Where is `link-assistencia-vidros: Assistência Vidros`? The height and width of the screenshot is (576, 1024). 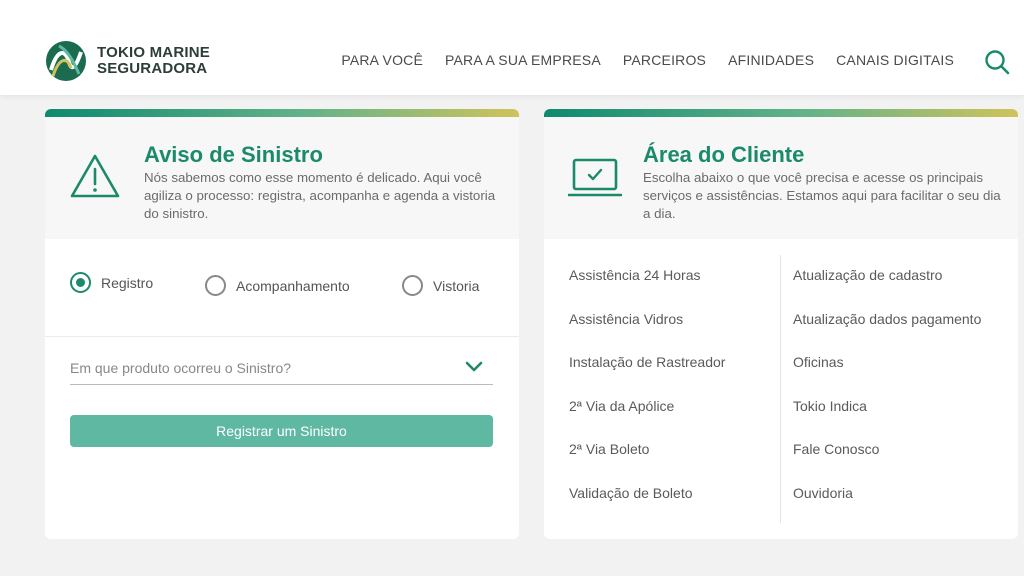 link-assistencia-vidros: Assistência Vidros is located at coordinates (647, 333).